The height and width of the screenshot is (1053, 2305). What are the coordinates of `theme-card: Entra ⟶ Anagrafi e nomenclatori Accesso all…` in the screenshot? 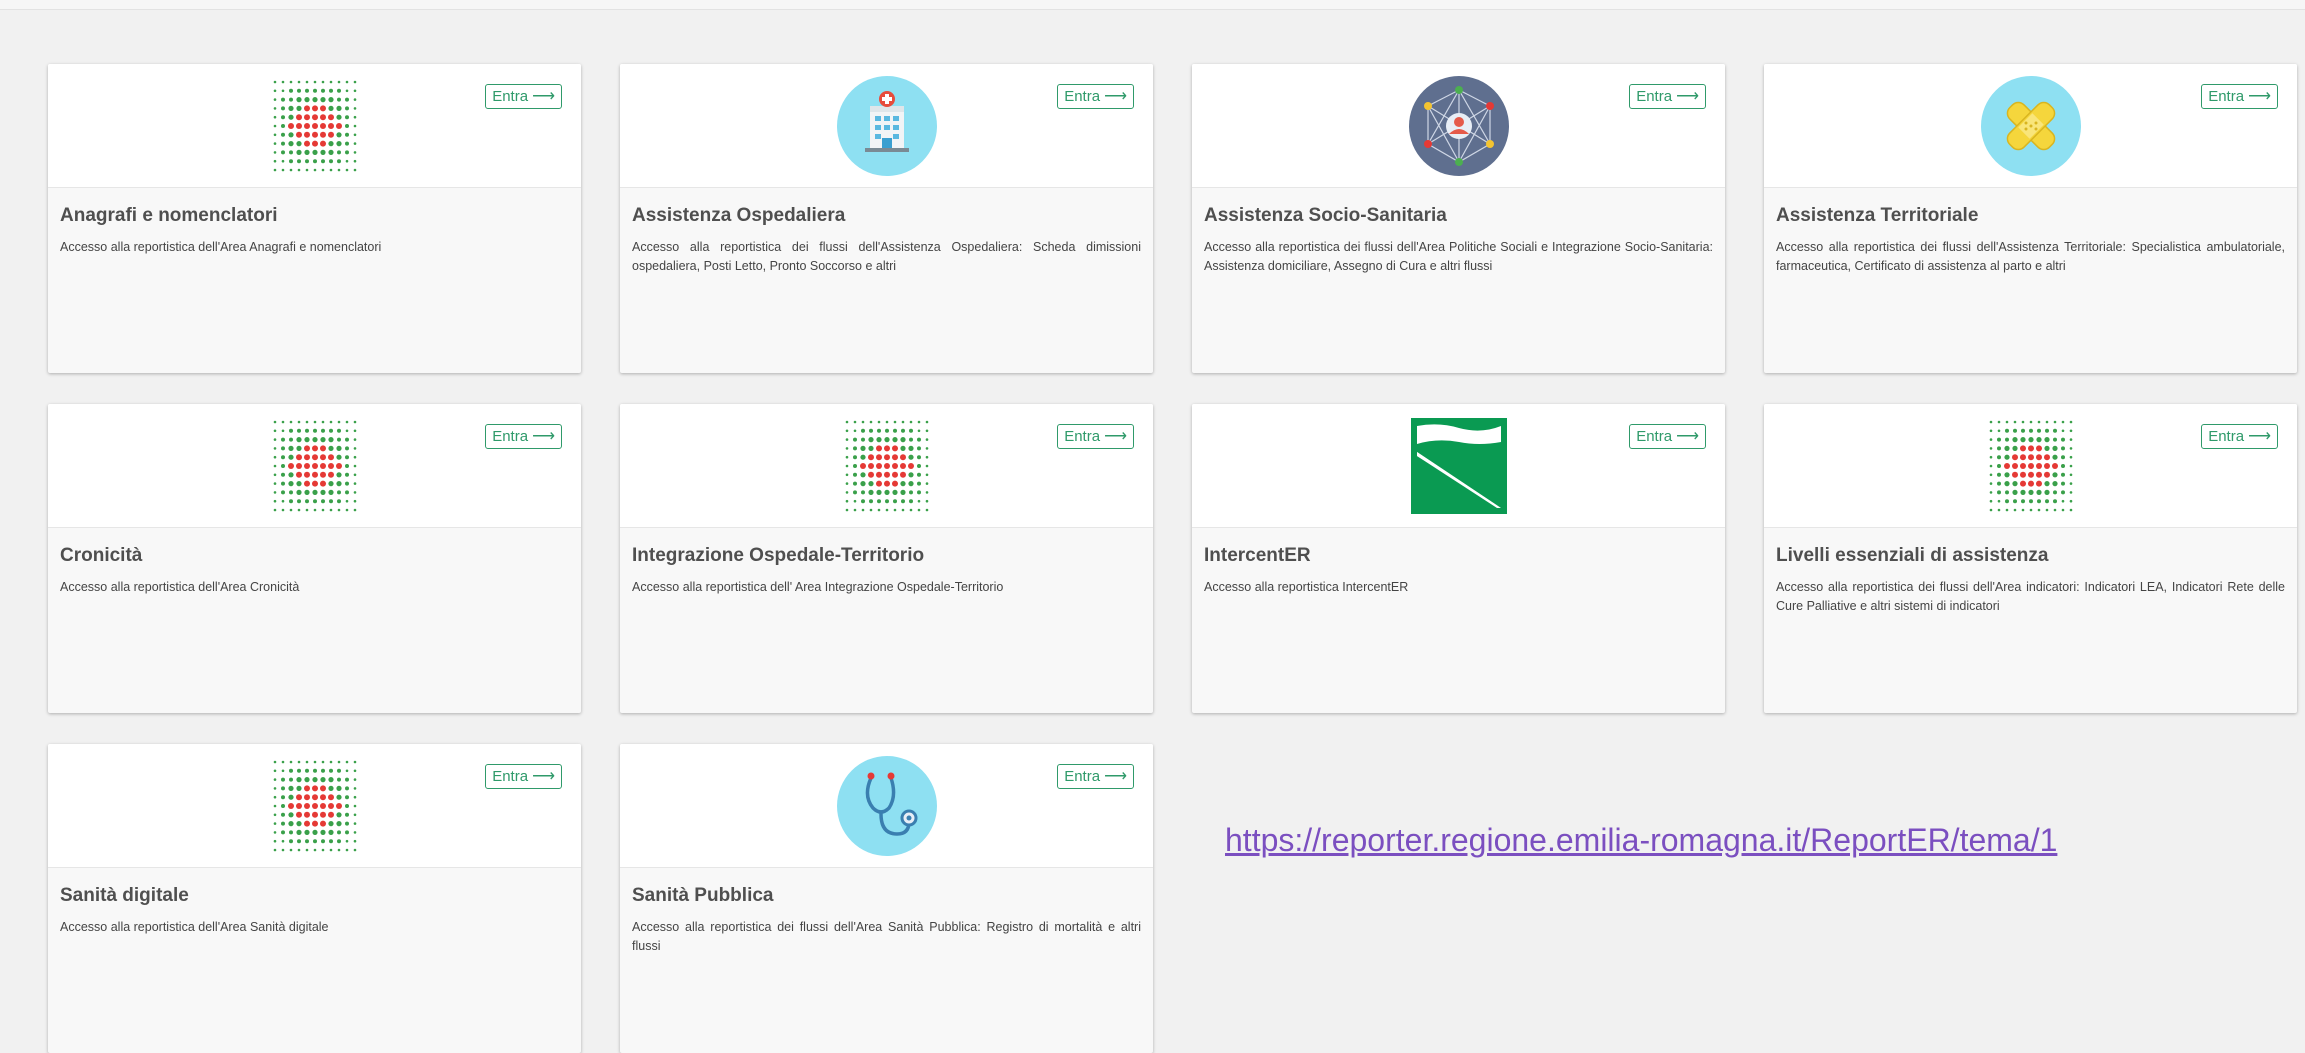 It's located at (314, 218).